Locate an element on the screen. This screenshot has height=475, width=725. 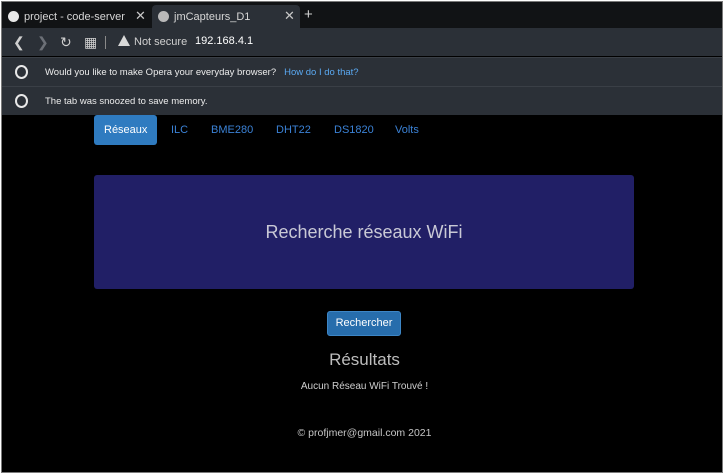
code-server-favicon-icon is located at coordinates (13, 16).